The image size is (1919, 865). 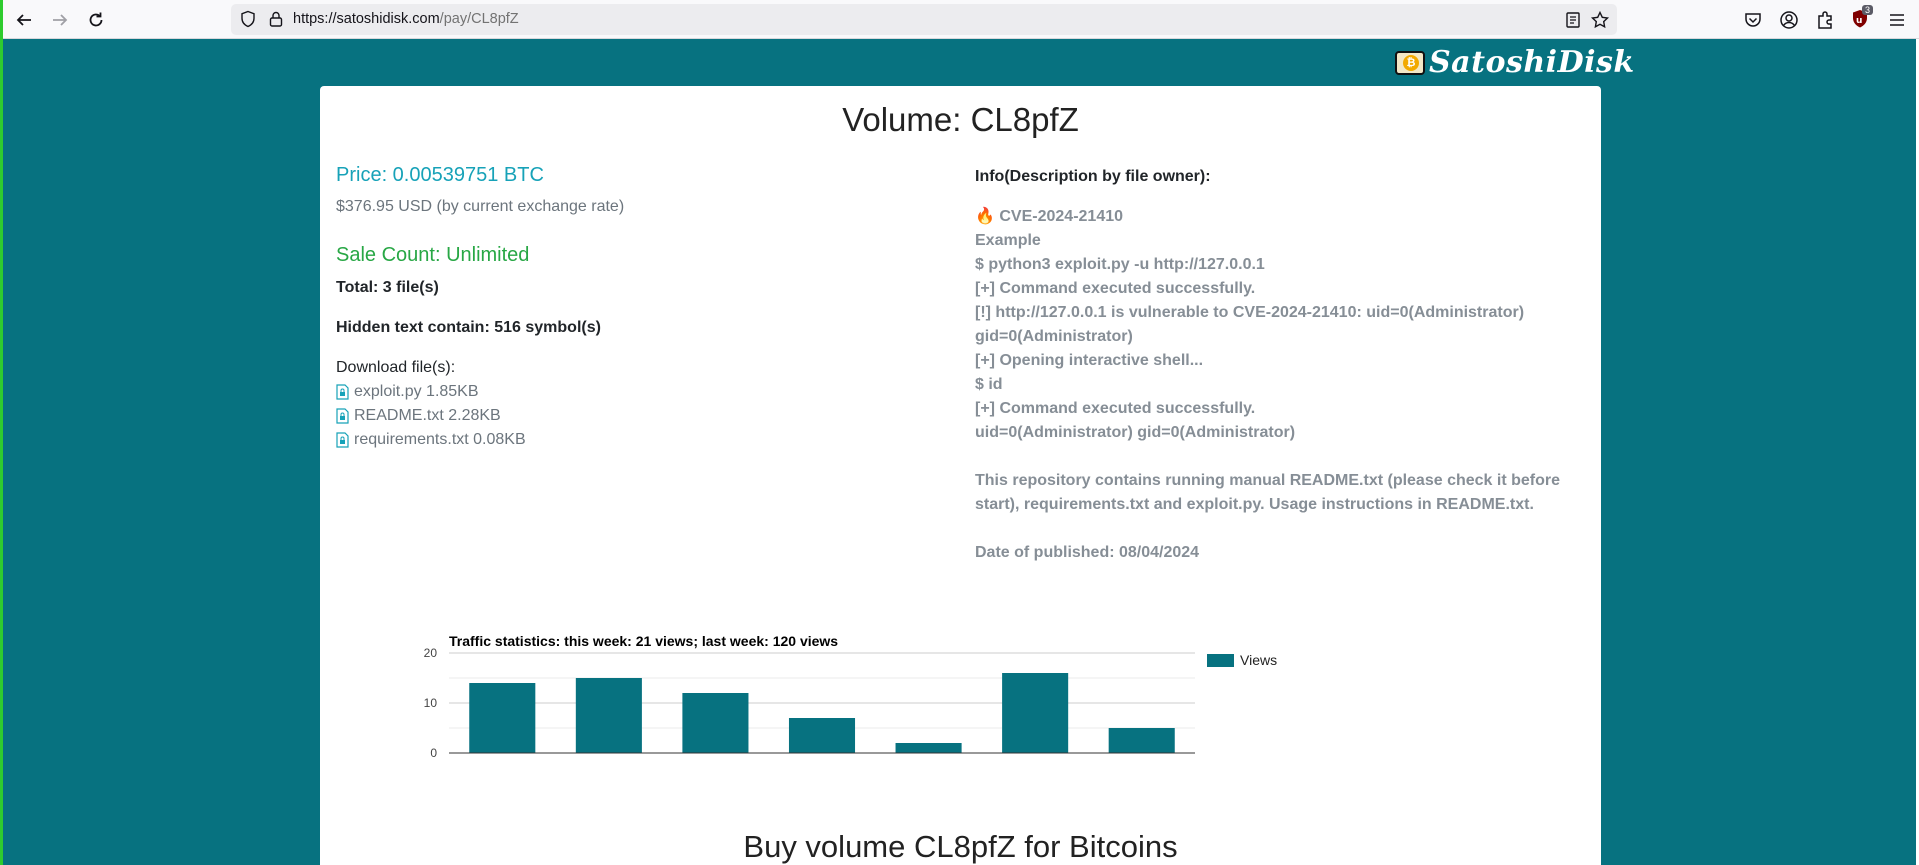 What do you see at coordinates (1093, 176) in the screenshot?
I see `info-title: Info(Description by file owner):` at bounding box center [1093, 176].